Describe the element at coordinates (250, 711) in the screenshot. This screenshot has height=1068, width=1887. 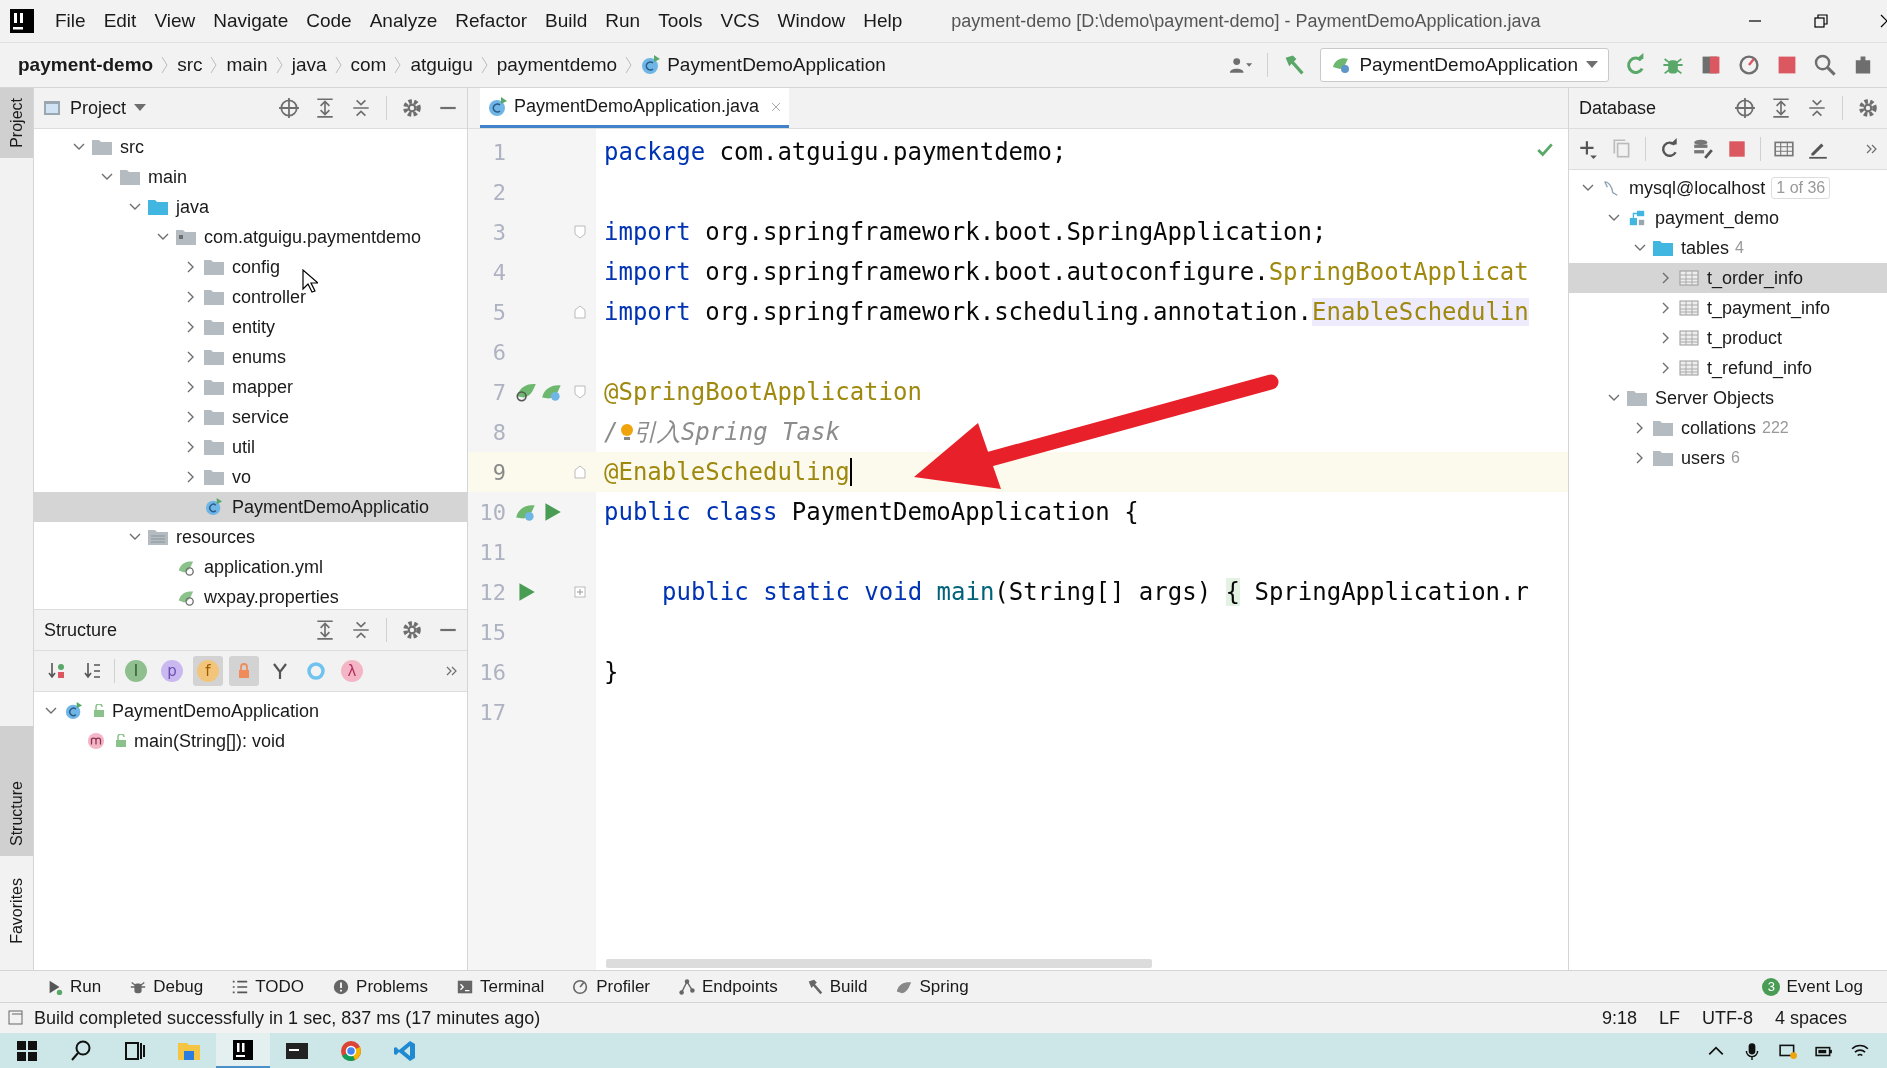
I see `tree-item: PaymentDemoApplication` at that location.